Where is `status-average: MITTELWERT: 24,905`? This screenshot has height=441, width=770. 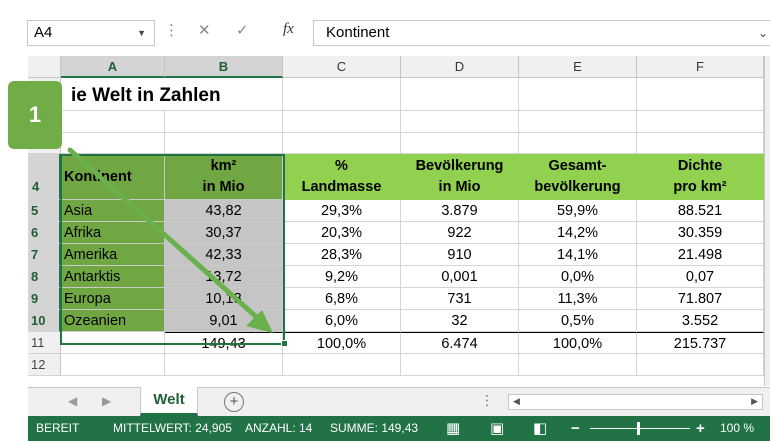 status-average: MITTELWERT: 24,905 is located at coordinates (172, 428).